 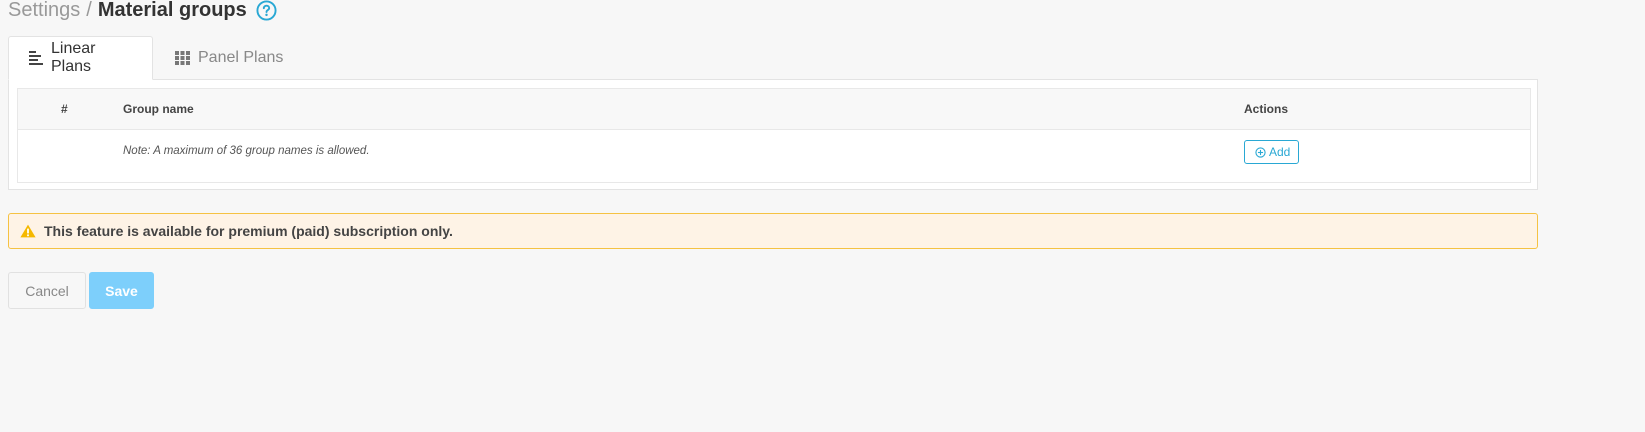 I want to click on tab-linear-plans: Linear Plans, so click(x=80, y=58).